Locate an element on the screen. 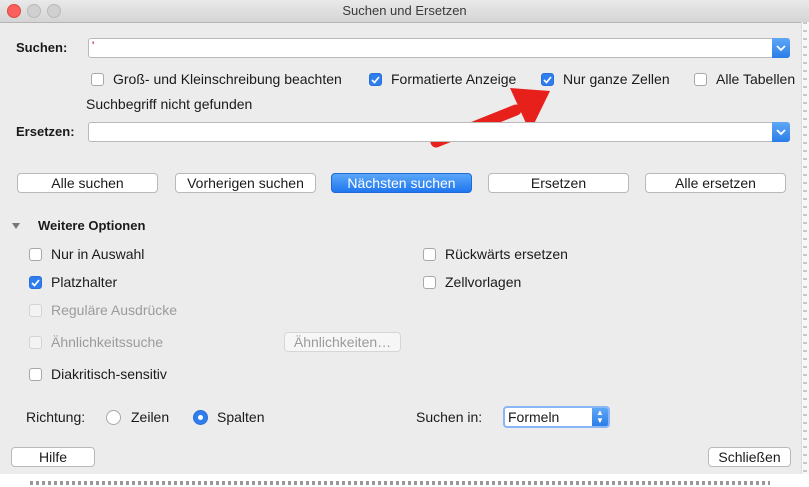  direction-rows-label: Zeilen is located at coordinates (150, 417).